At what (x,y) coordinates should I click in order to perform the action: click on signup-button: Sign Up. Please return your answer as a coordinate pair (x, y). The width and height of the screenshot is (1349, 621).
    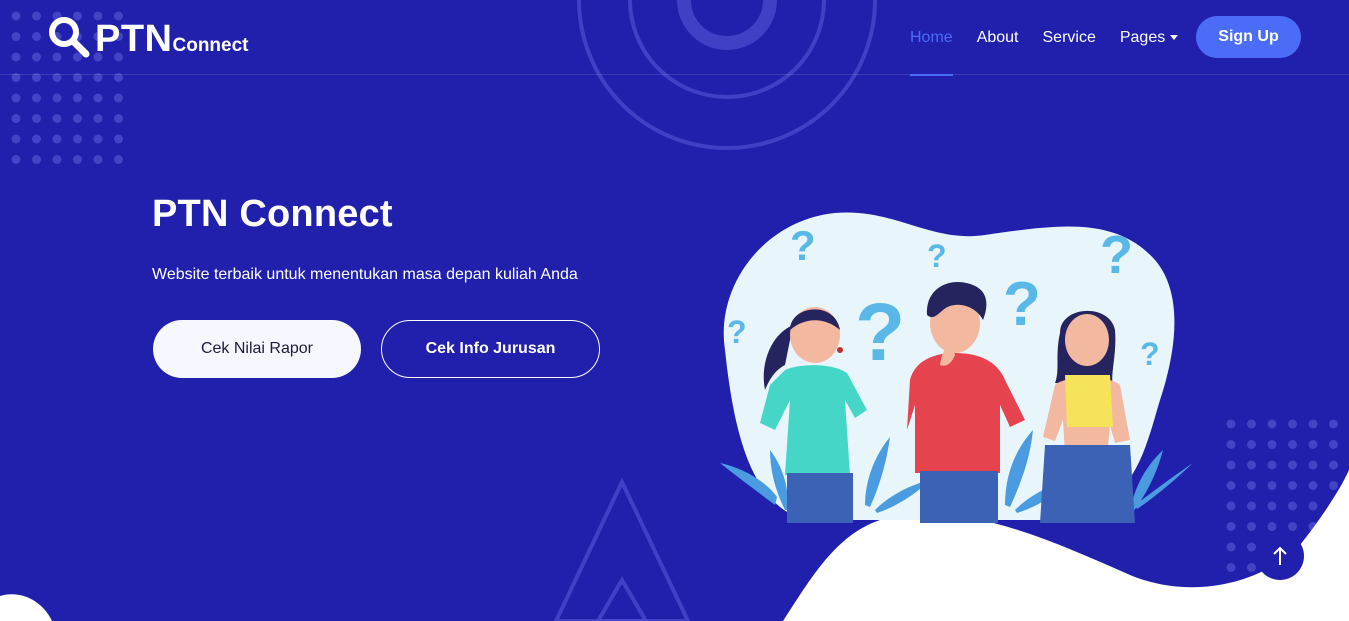
    Looking at the image, I should click on (1248, 37).